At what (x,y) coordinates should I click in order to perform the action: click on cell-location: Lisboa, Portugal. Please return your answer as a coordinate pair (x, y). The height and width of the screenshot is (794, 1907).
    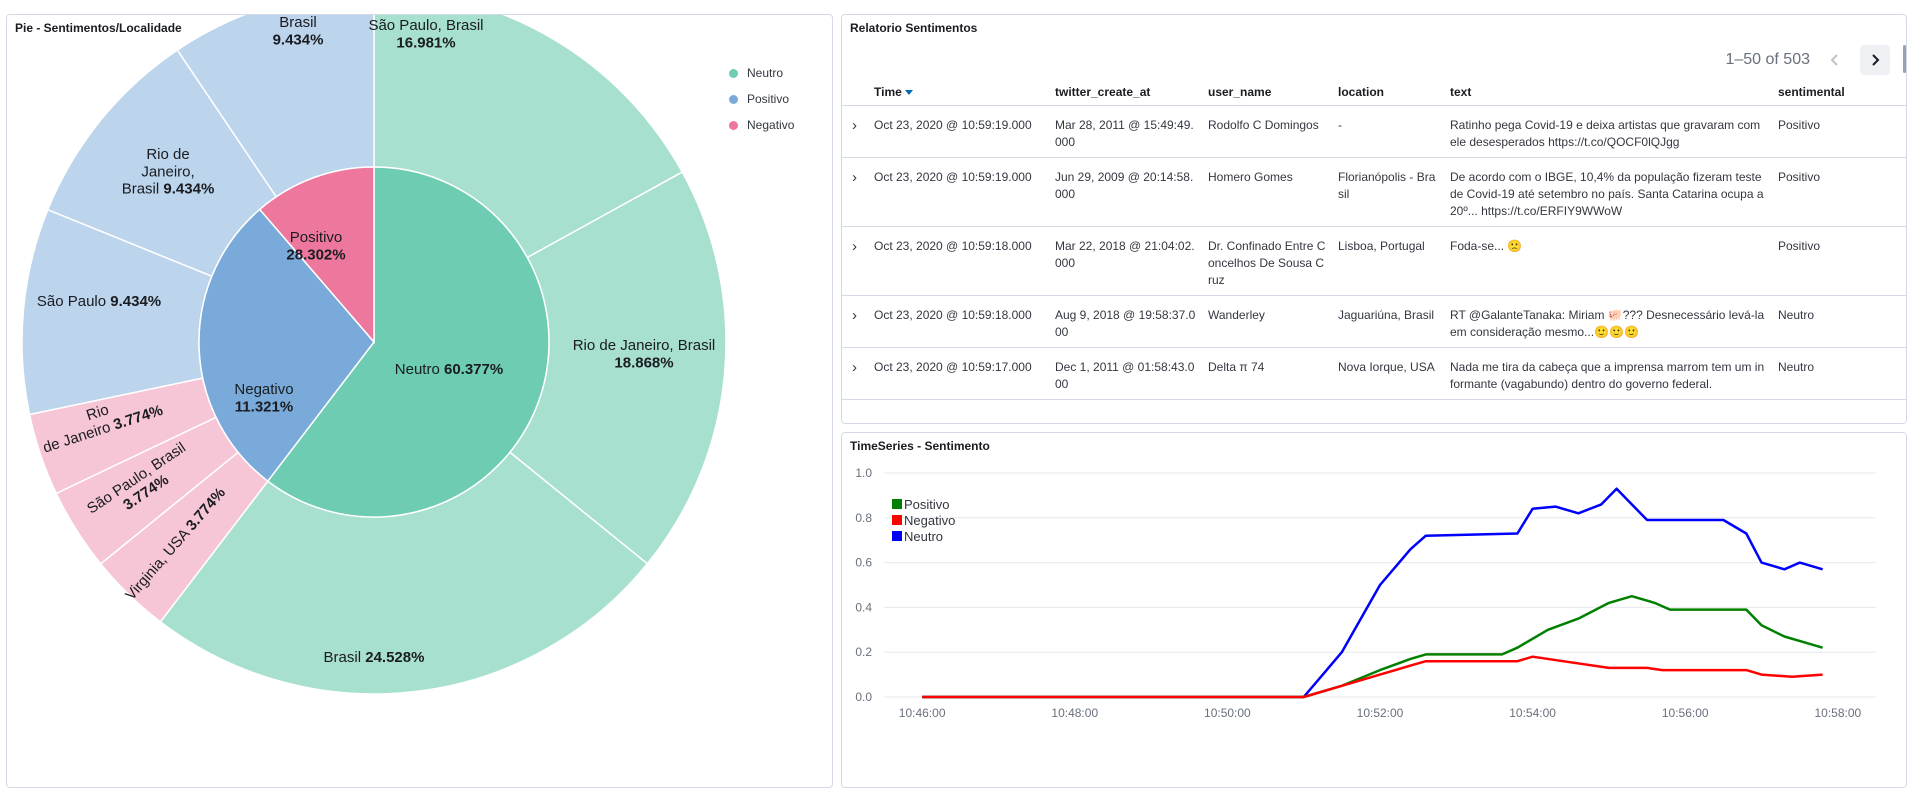
    Looking at the image, I should click on (1388, 261).